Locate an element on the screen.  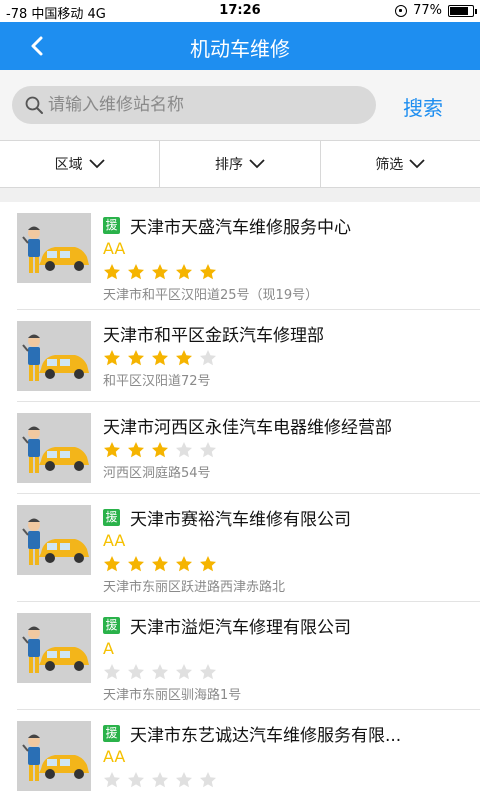
shop-title-row: 天津市河西区永佳汽车电器维修经营部 is located at coordinates (283, 425).